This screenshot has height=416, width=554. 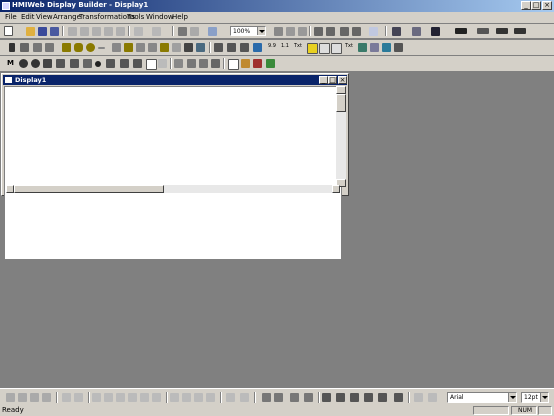 I want to click on rounded-rect-icon, so click(x=78, y=47).